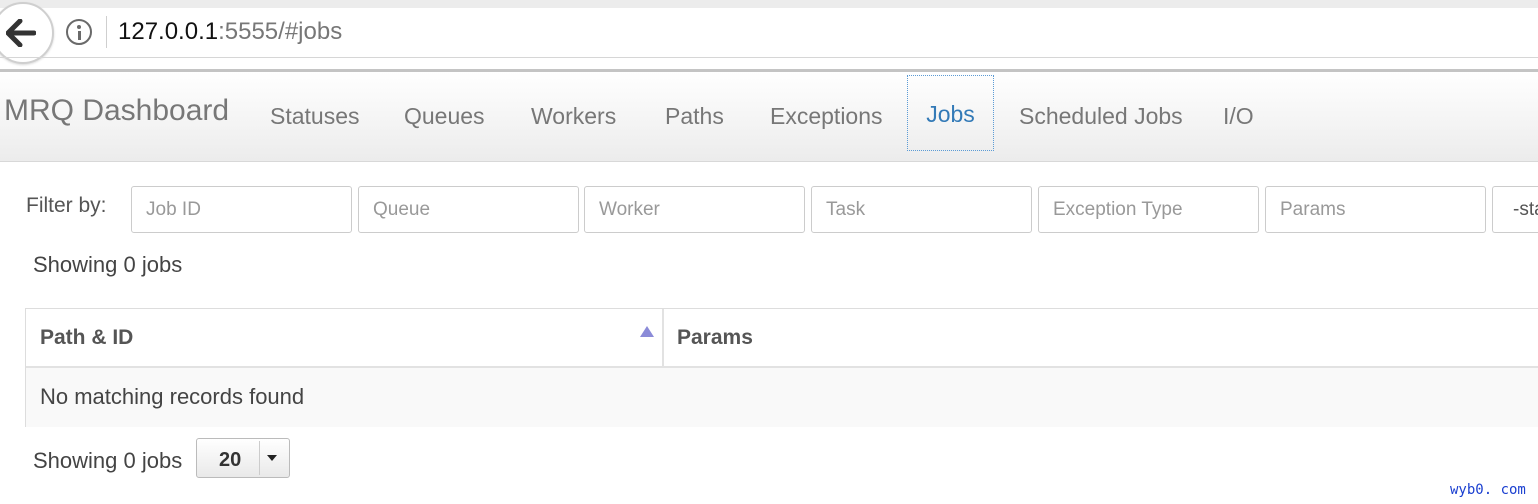 This screenshot has height=504, width=1538. I want to click on url-path: :5555/#jobs, so click(280, 31).